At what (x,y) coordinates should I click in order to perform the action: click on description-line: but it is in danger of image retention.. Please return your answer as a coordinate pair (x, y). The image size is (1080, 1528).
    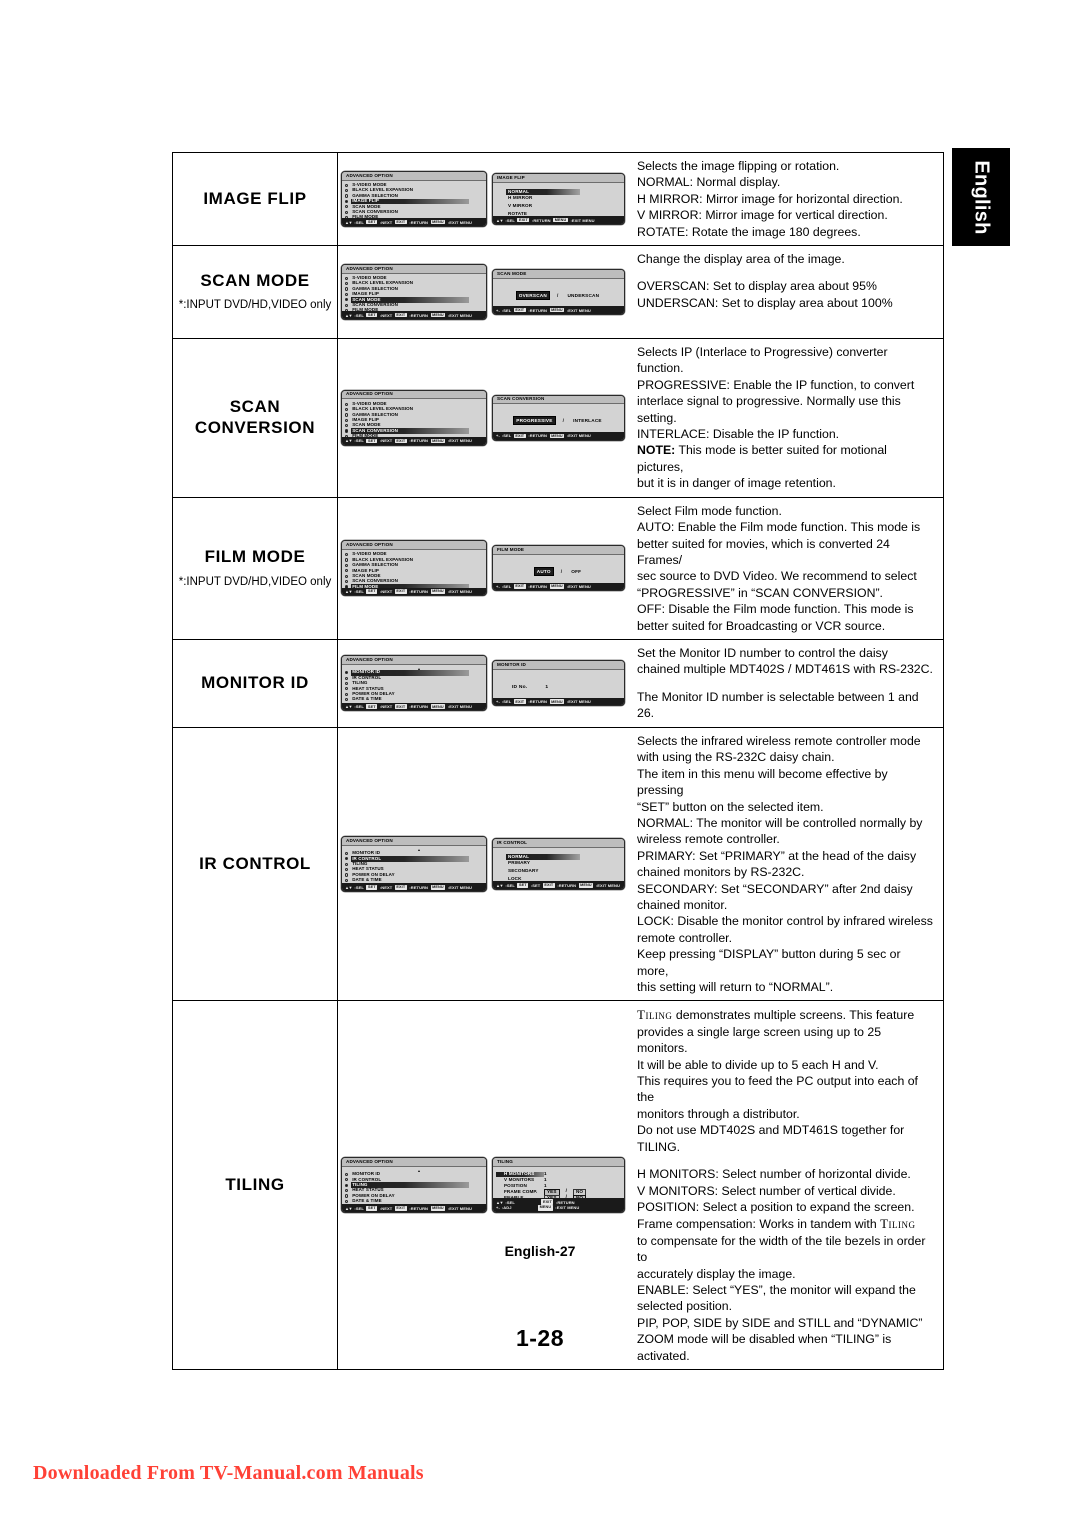
    Looking at the image, I should click on (736, 483).